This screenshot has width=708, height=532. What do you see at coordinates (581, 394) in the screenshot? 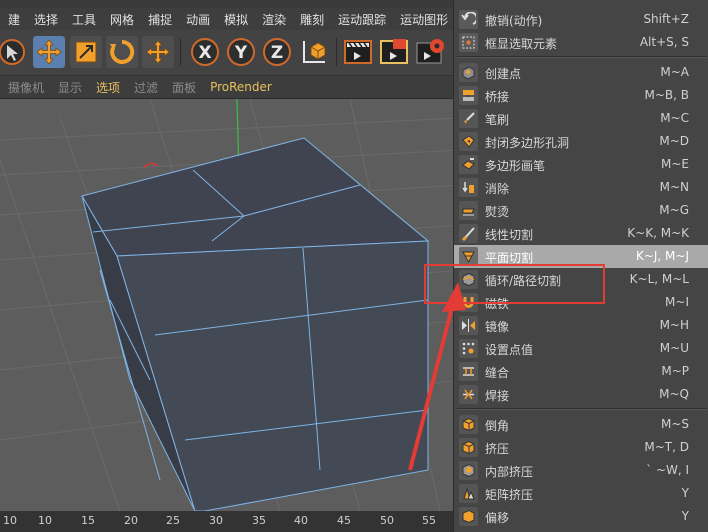
I see `menu-item-weld: 焊接 M~Q` at bounding box center [581, 394].